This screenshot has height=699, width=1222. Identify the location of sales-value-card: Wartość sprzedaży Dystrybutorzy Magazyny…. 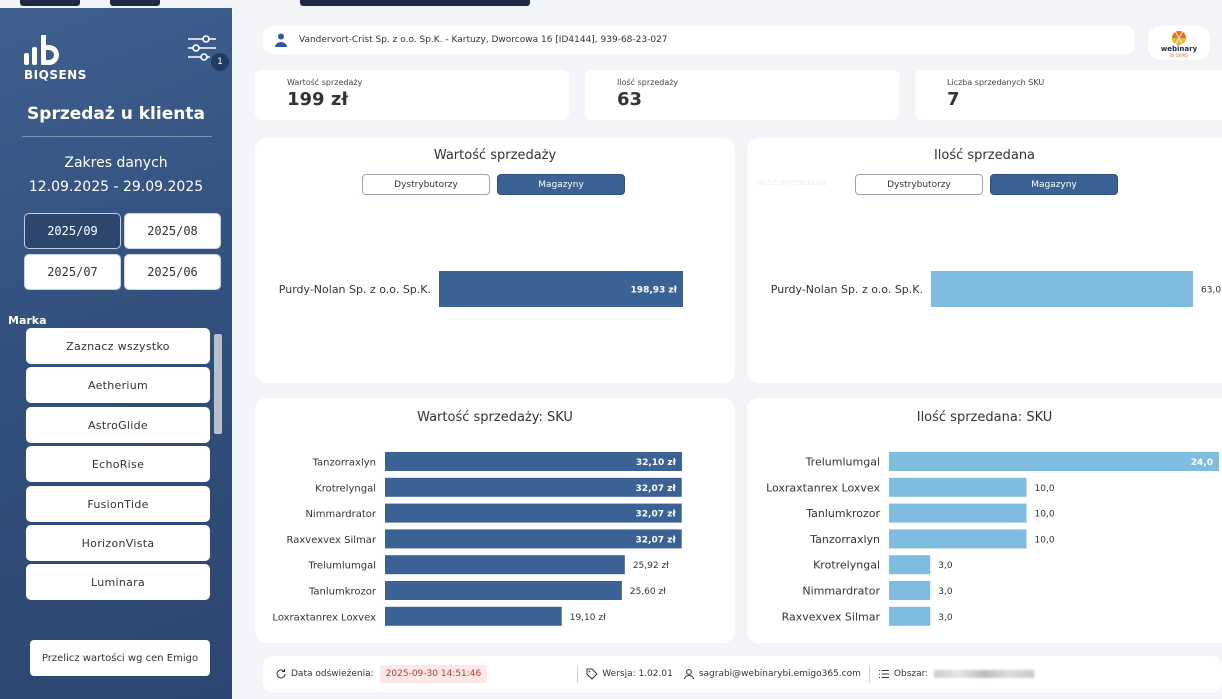
(495, 260).